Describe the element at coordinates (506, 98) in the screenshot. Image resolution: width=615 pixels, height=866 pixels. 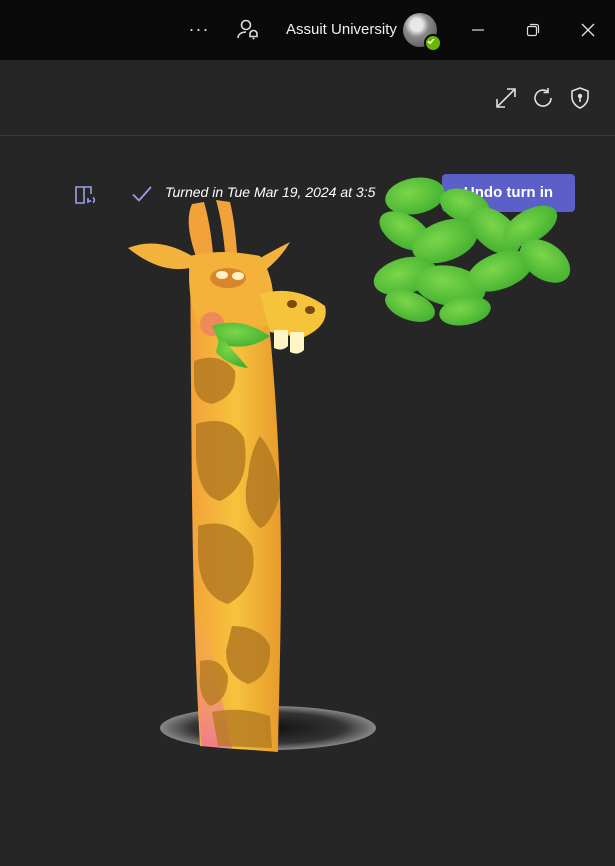
I see `expand-icon` at that location.